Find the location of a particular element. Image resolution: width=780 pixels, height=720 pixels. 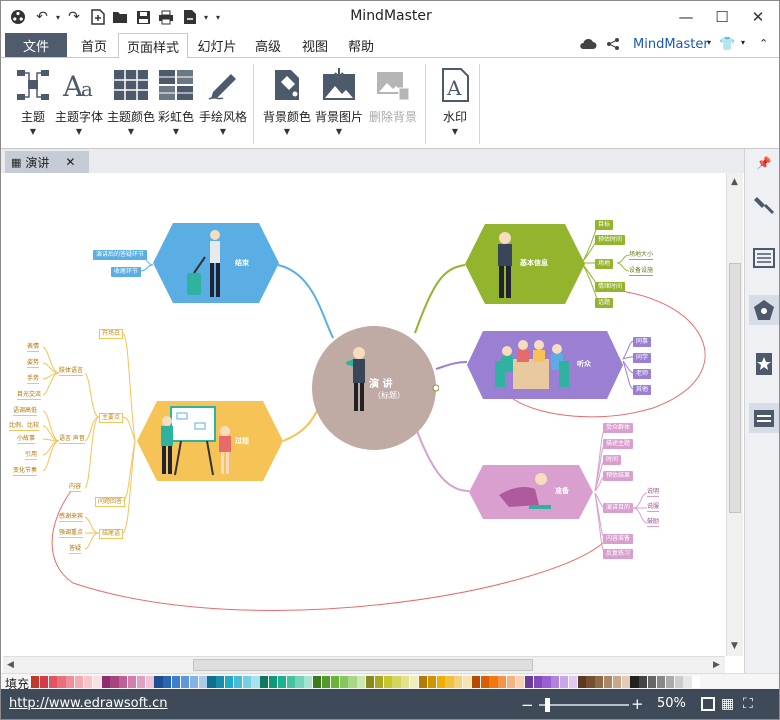

venue-item: 场地大小 is located at coordinates (641, 255).